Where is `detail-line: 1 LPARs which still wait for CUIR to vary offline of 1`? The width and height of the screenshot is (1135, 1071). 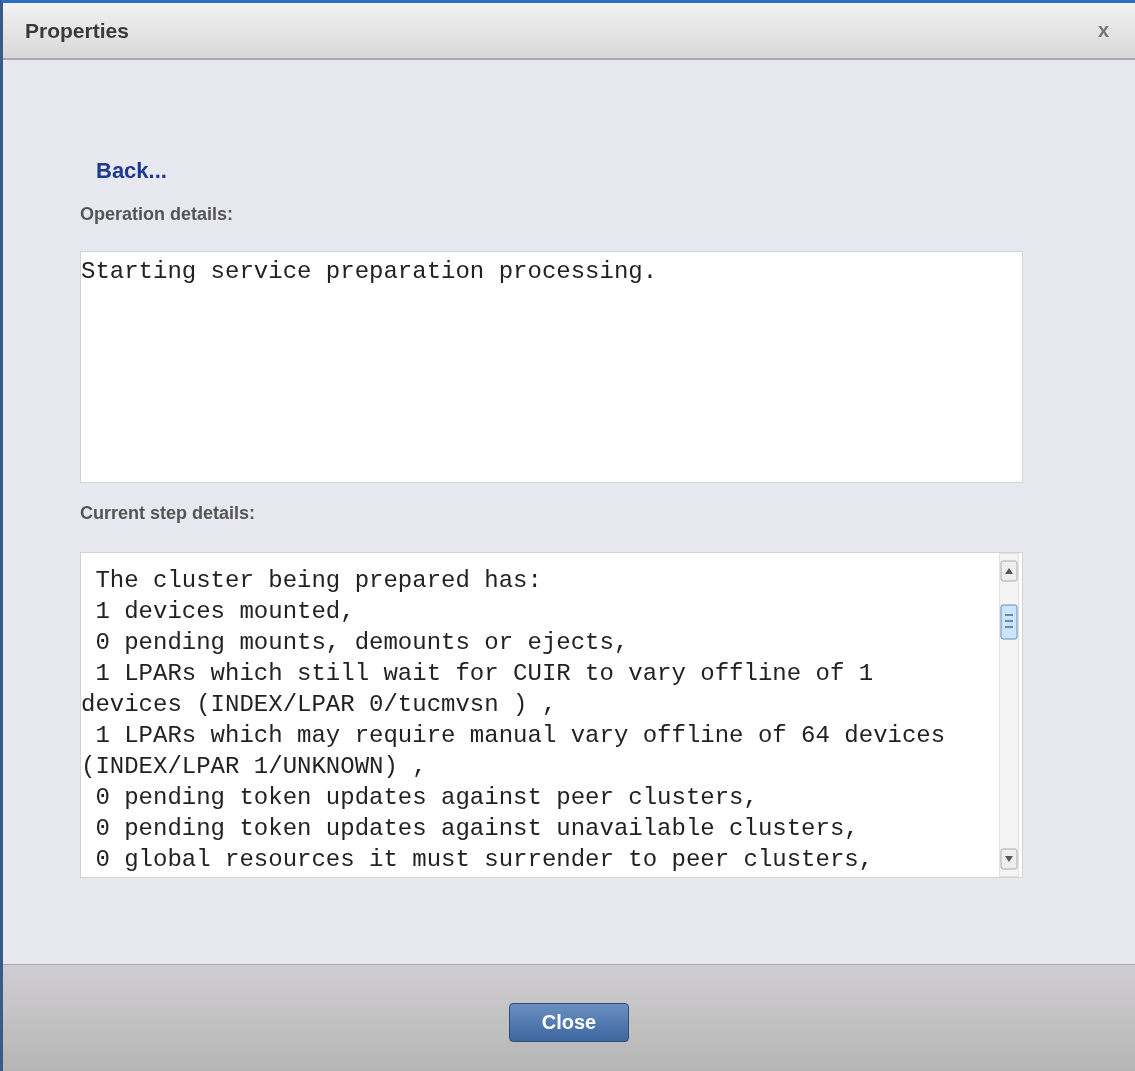
detail-line: 1 LPARs which still wait for CUIR to vary offline of 1 is located at coordinates (484, 674).